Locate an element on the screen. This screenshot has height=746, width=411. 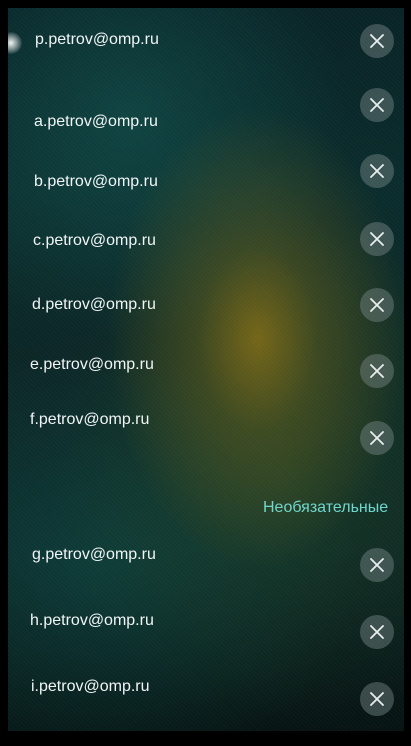
light-glow is located at coordinates (15, 43).